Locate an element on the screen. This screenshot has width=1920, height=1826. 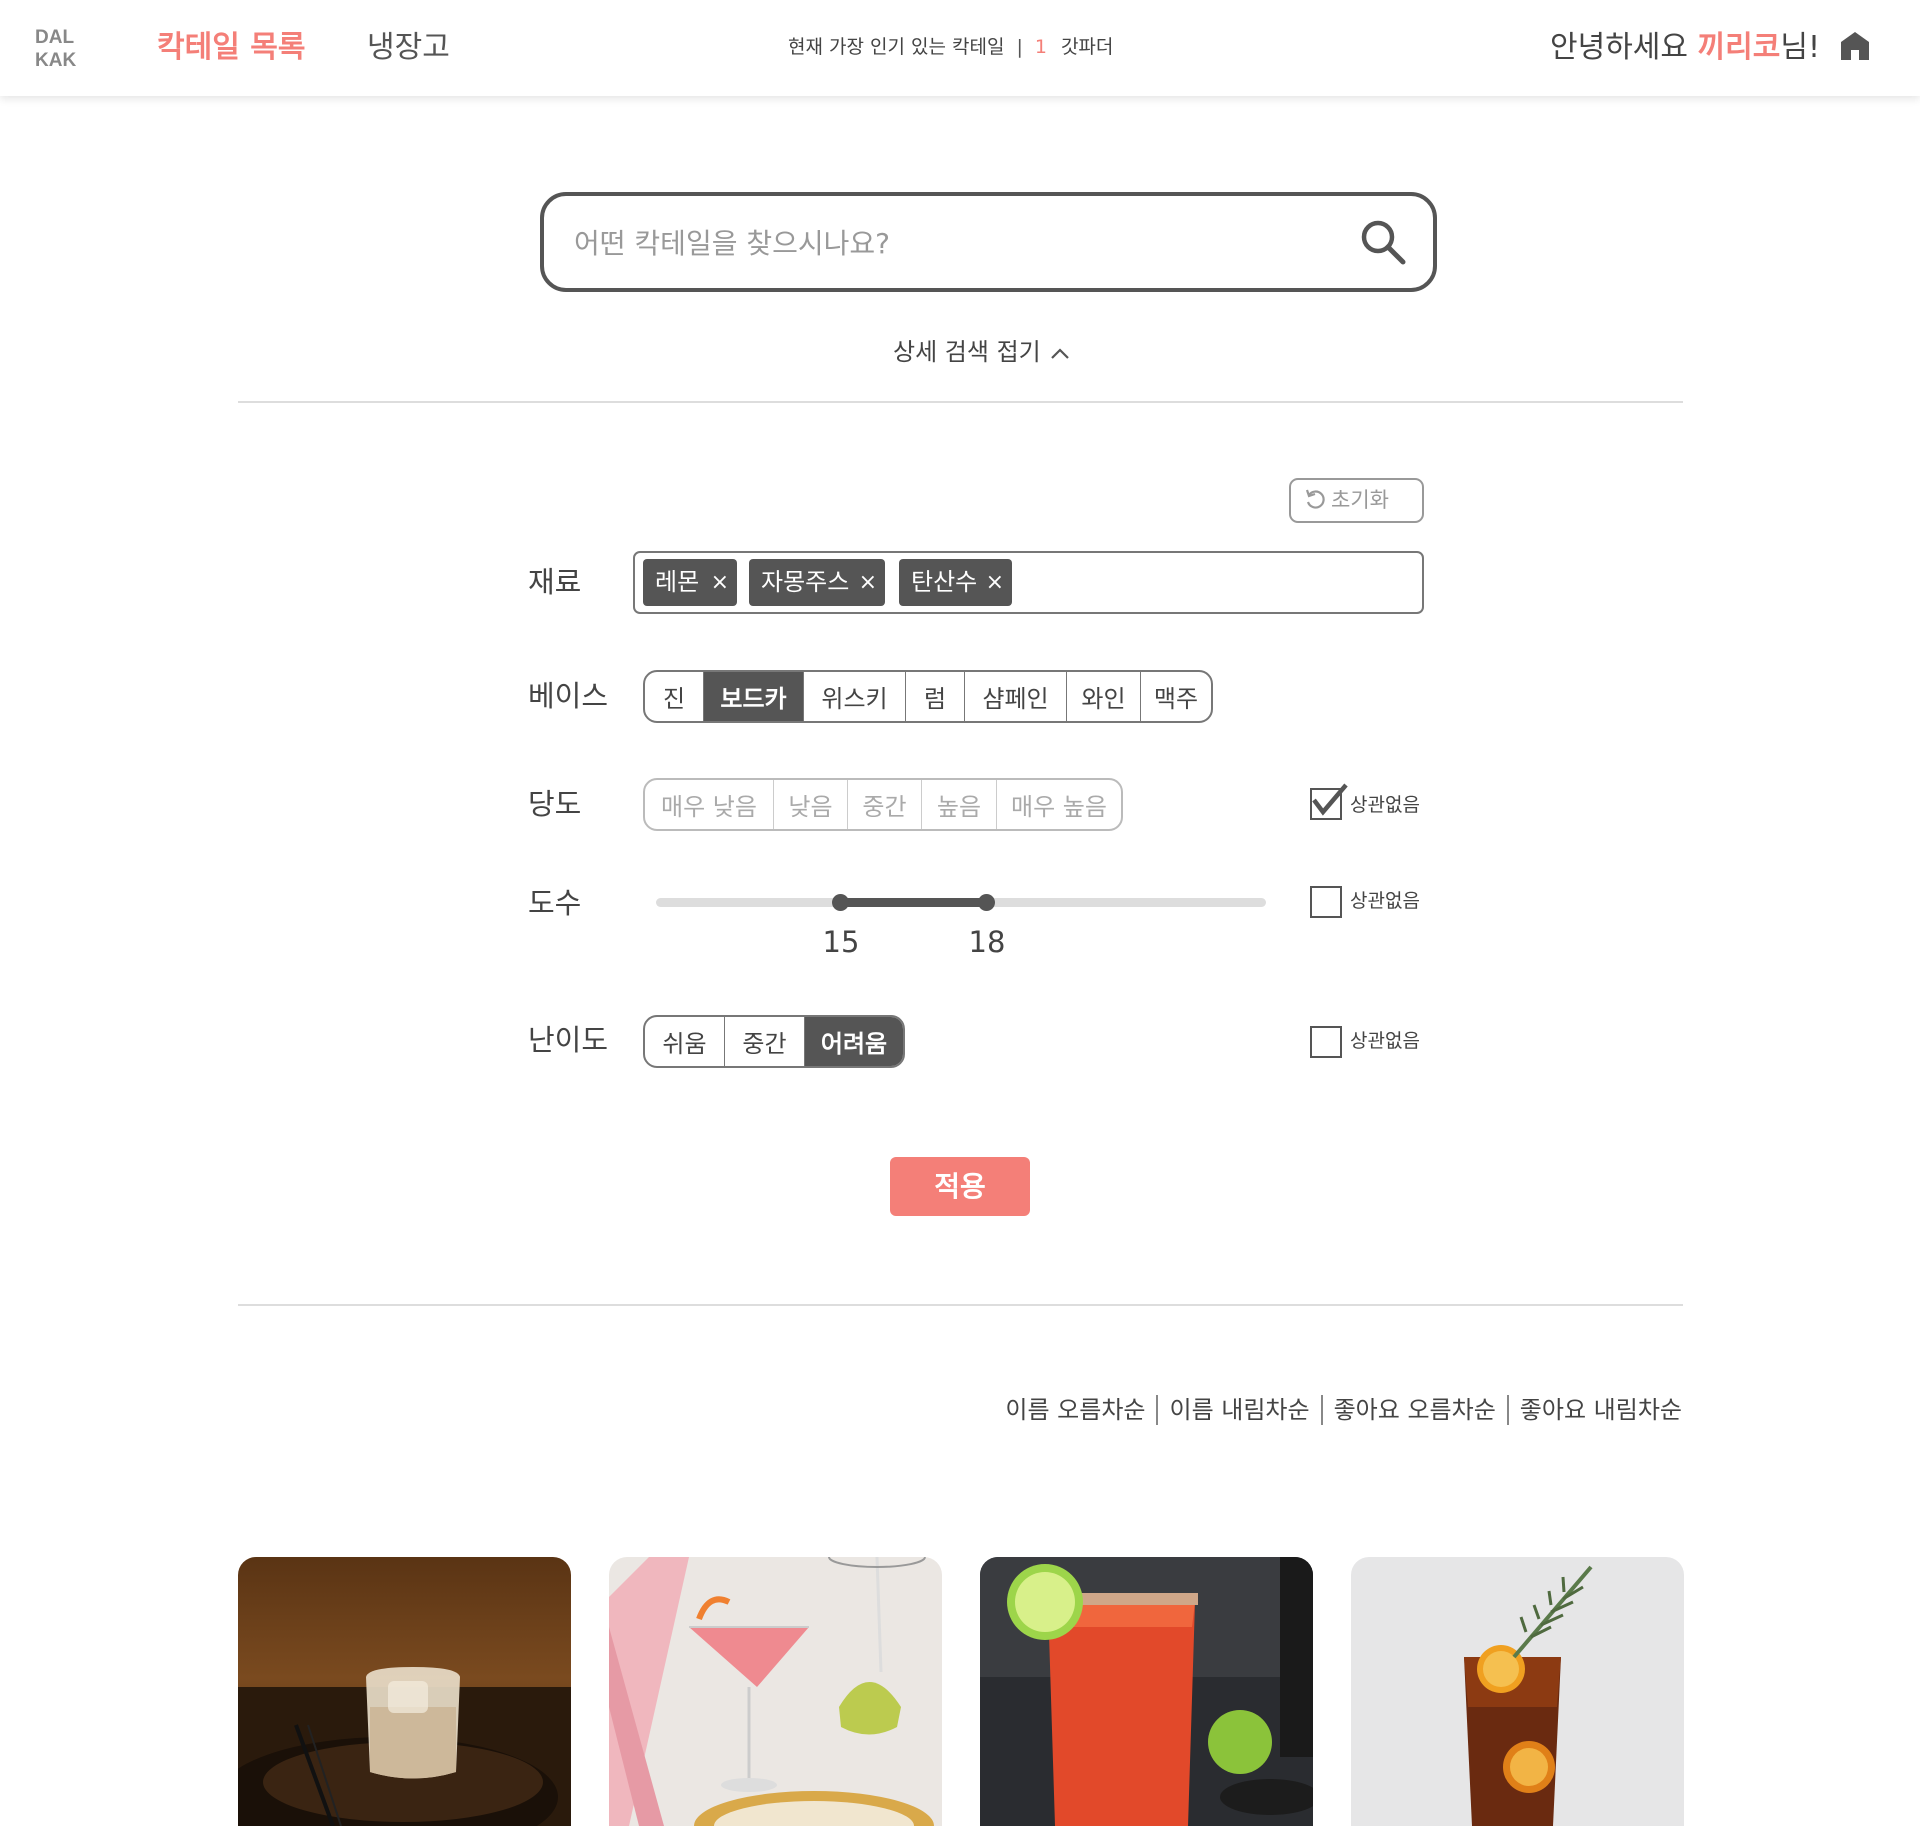
difficulty-option-hard: 어려움 is located at coordinates (854, 1041).